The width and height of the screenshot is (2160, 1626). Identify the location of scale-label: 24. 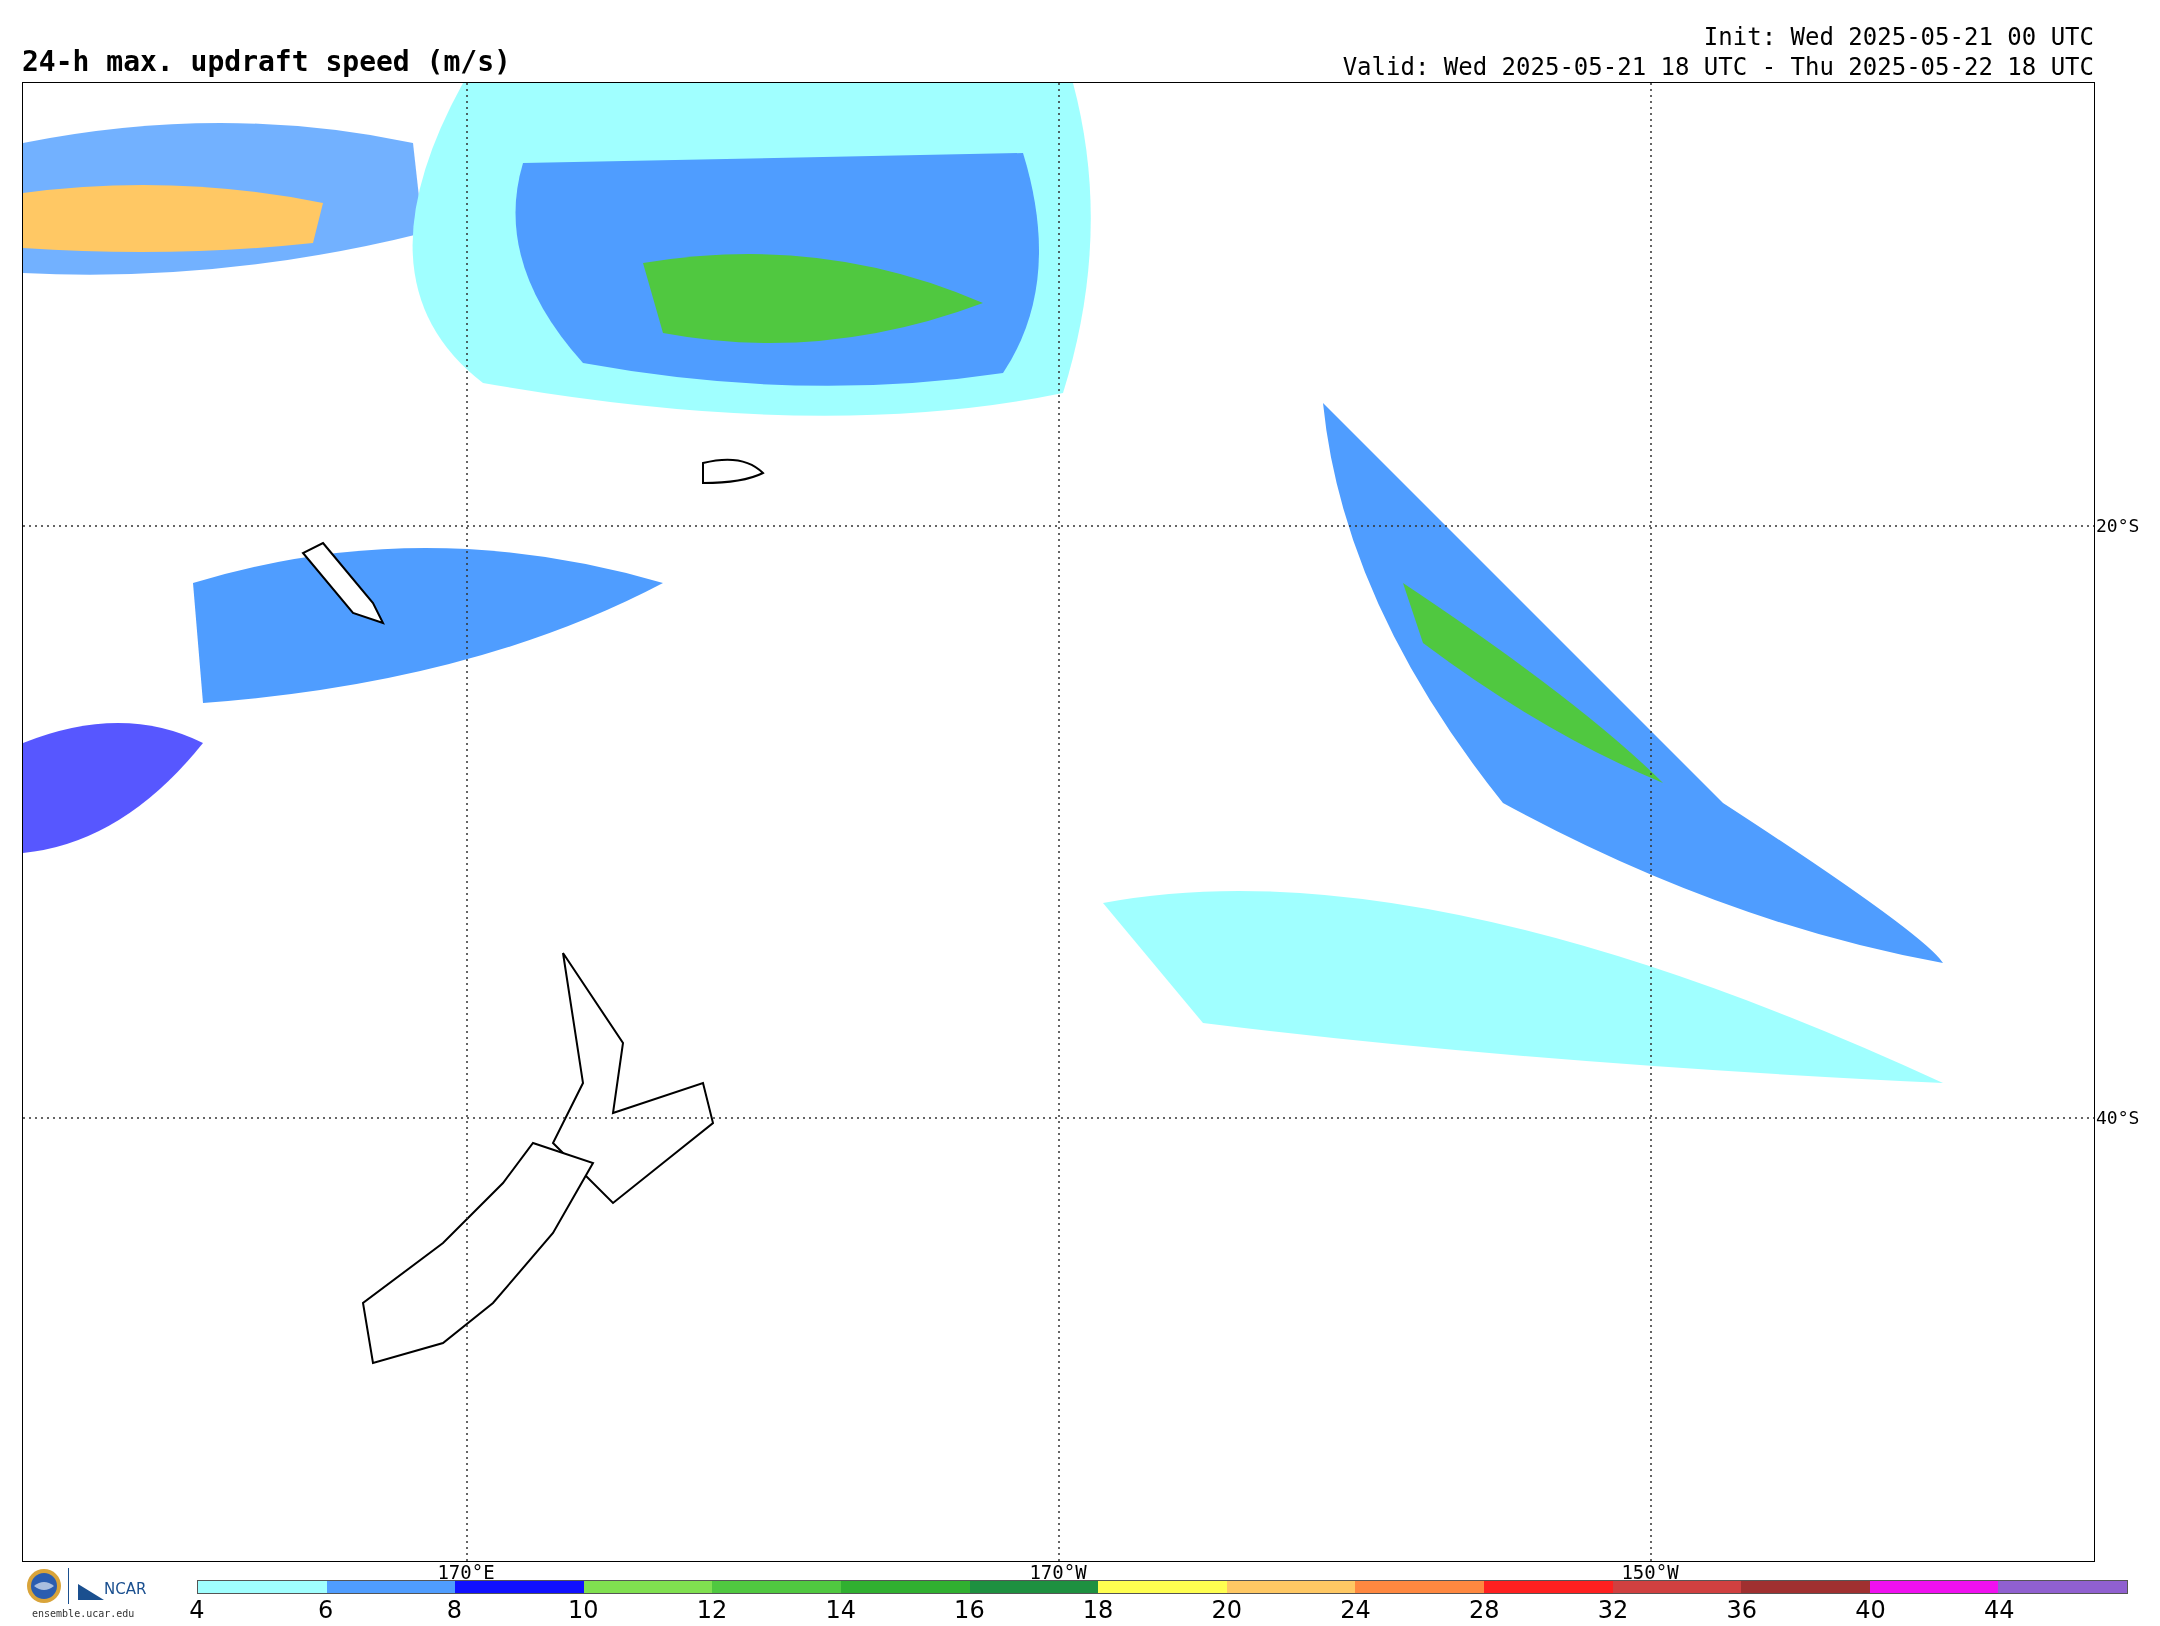
(1355, 1610).